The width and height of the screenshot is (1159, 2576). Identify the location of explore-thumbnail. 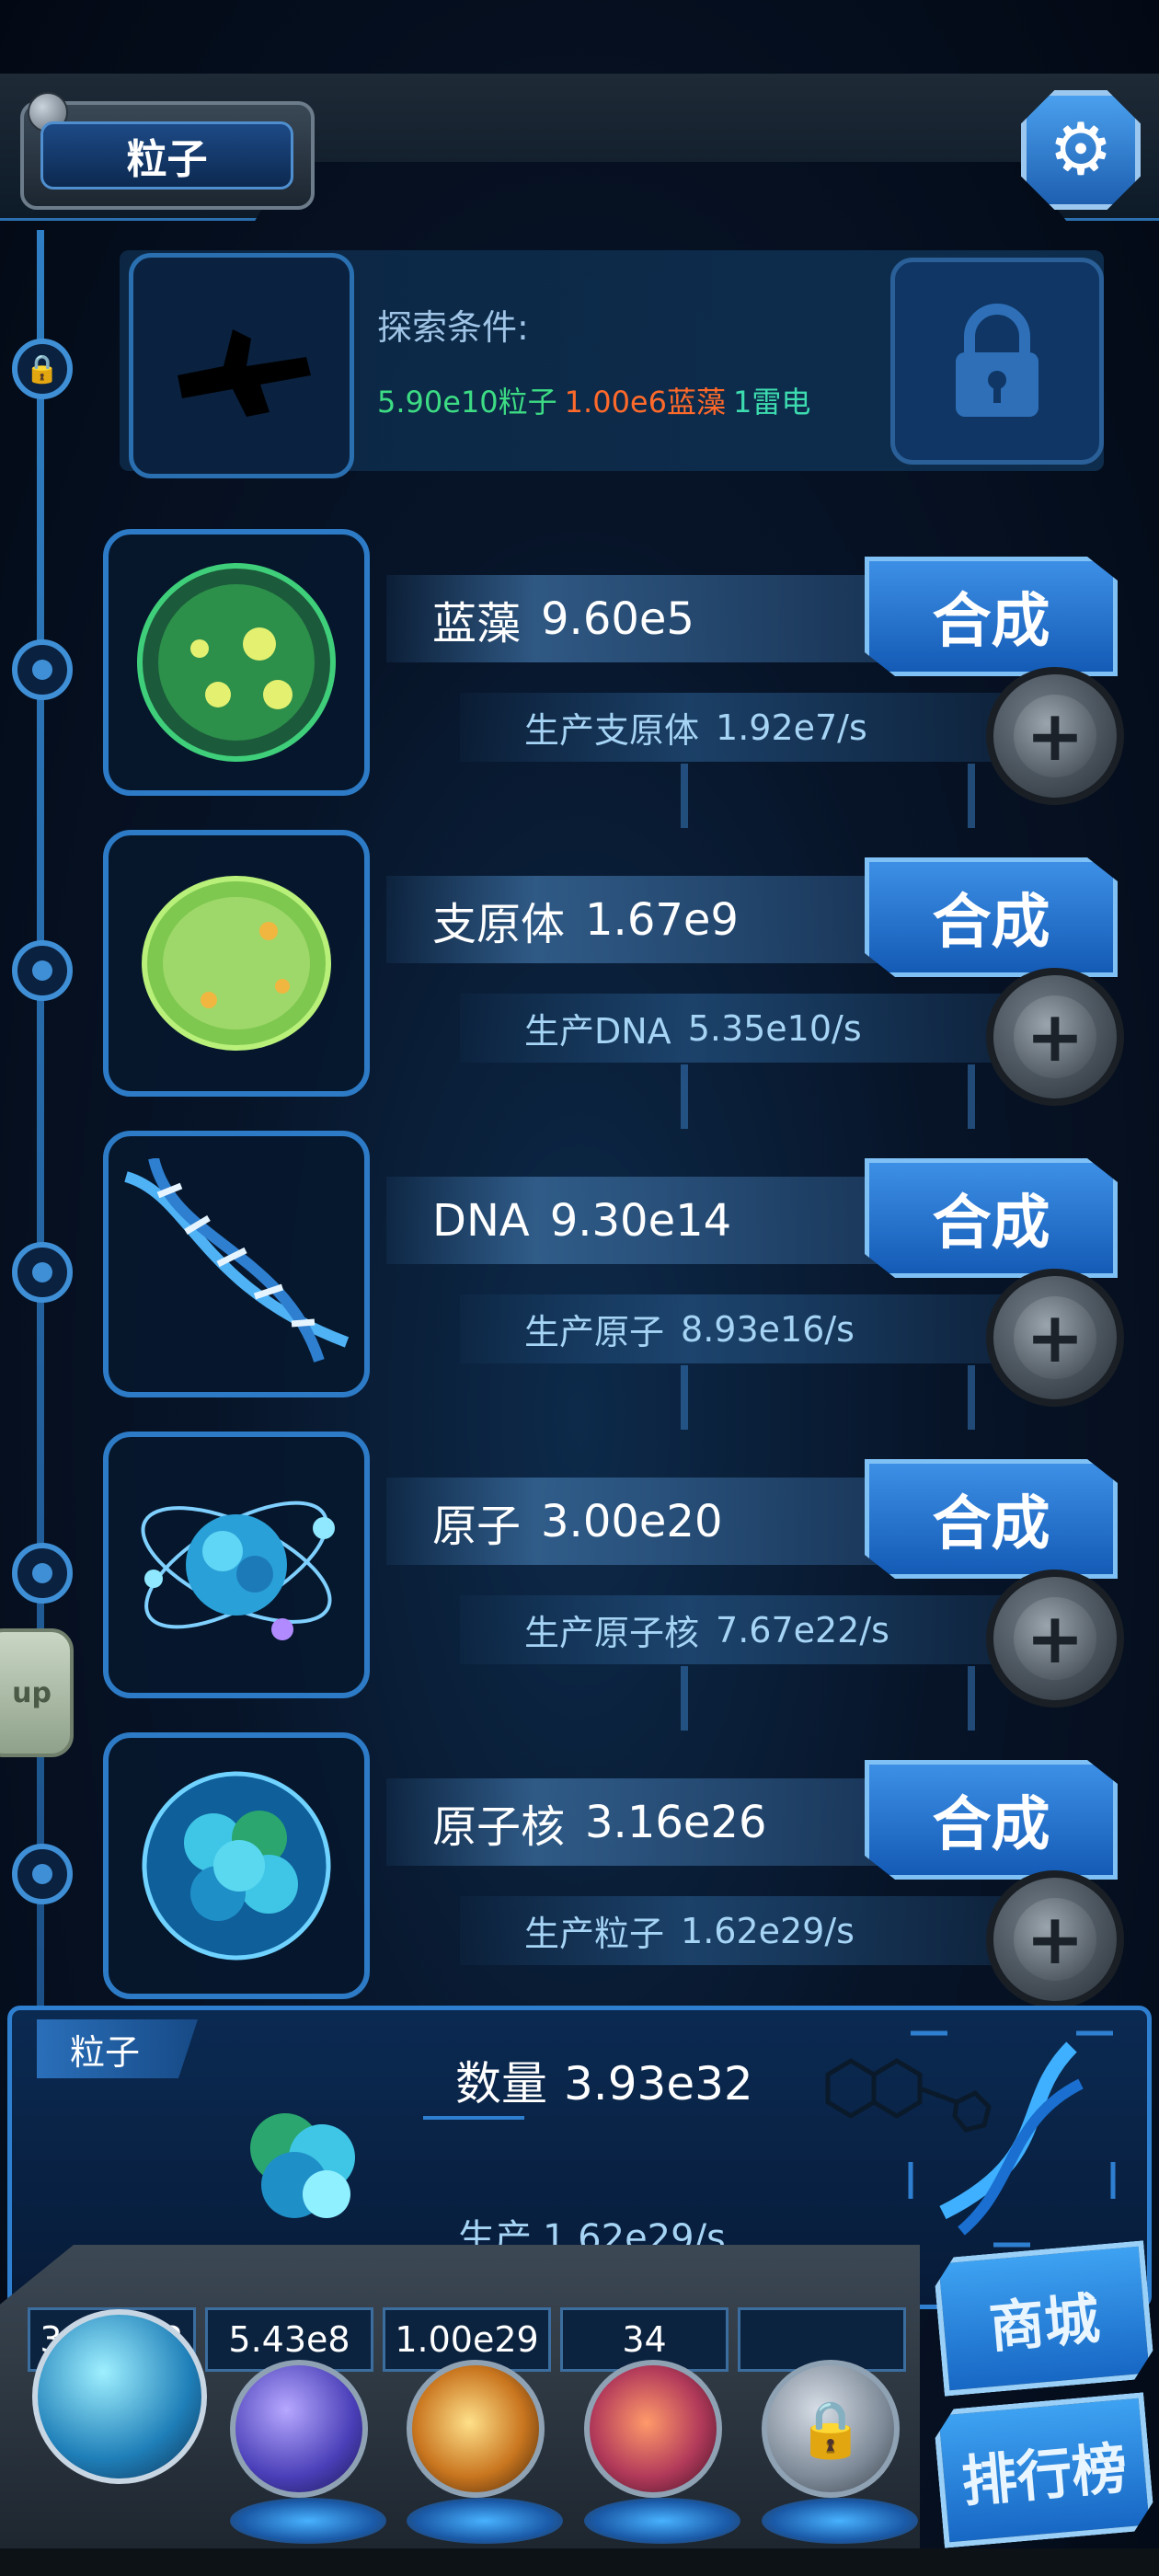
(241, 365).